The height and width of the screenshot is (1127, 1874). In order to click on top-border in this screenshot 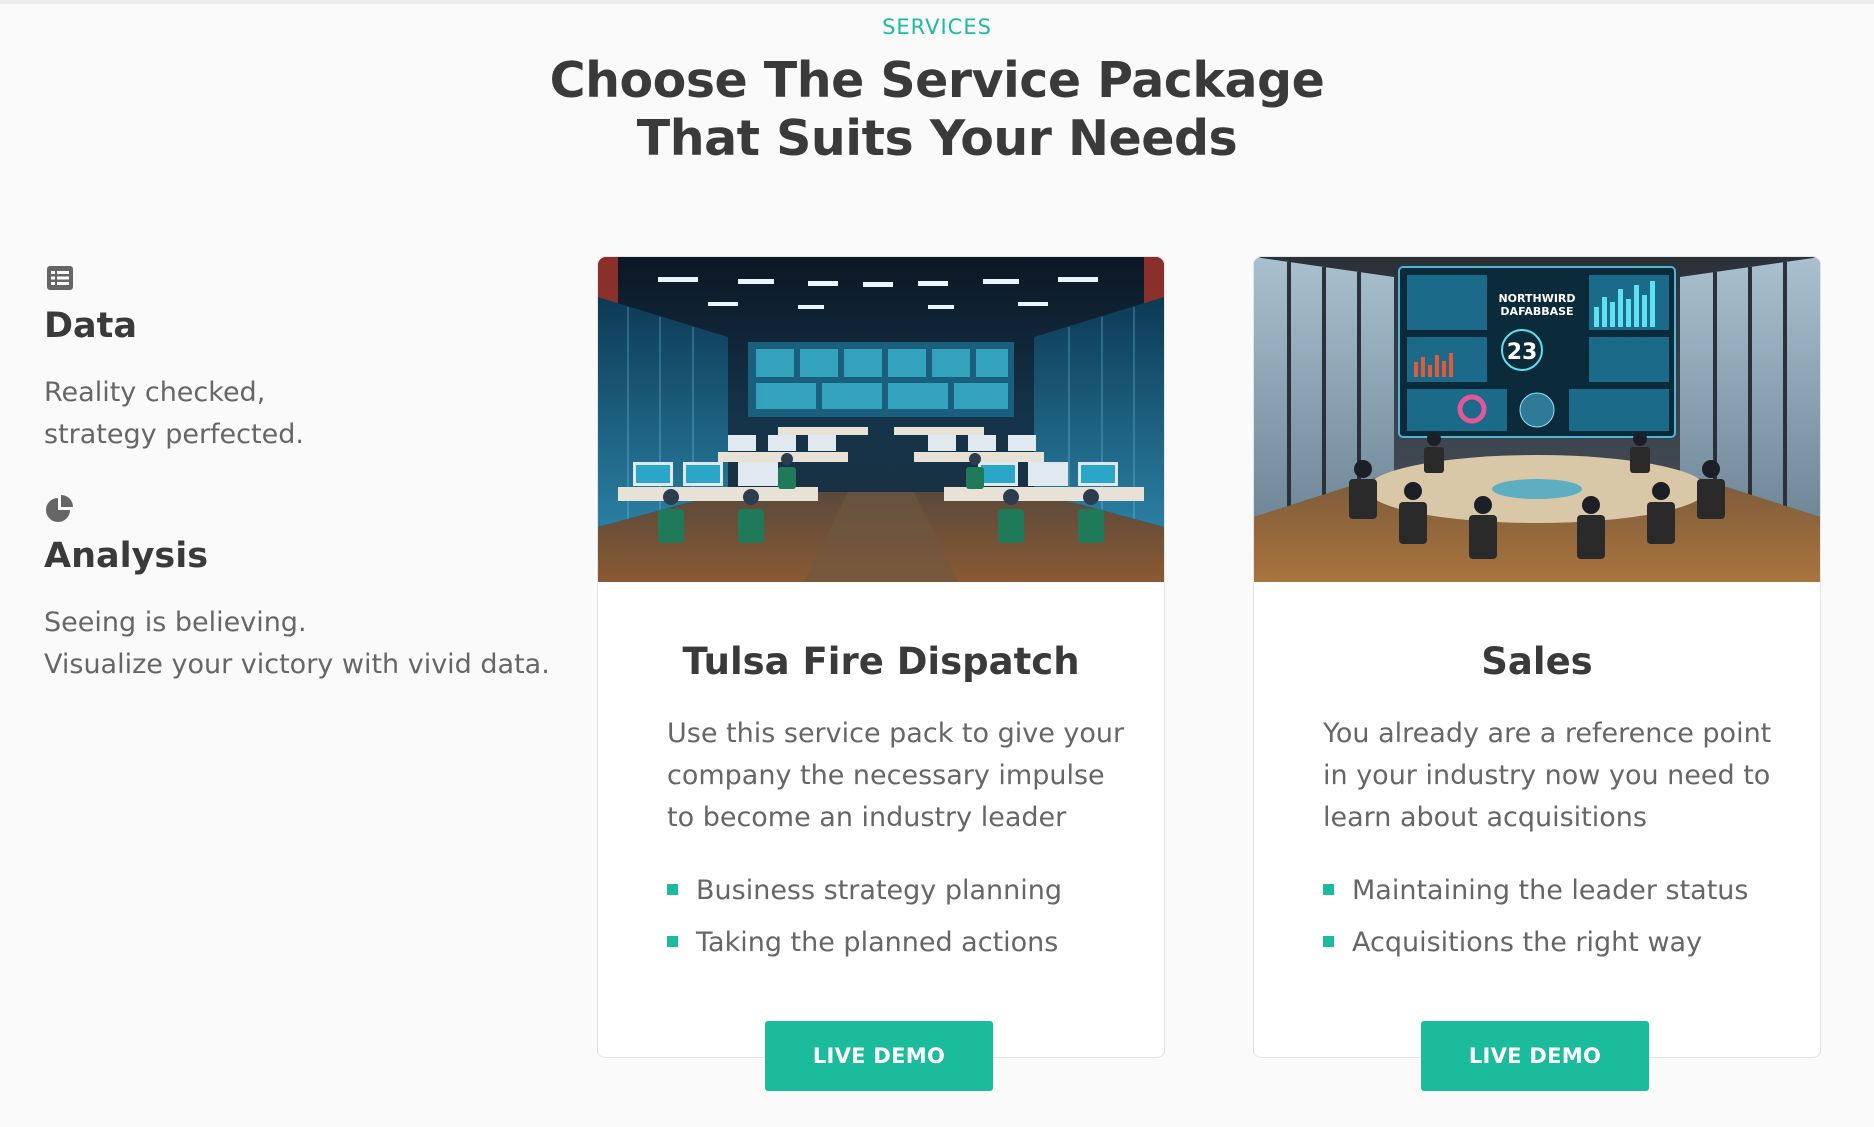, I will do `click(937, 2)`.